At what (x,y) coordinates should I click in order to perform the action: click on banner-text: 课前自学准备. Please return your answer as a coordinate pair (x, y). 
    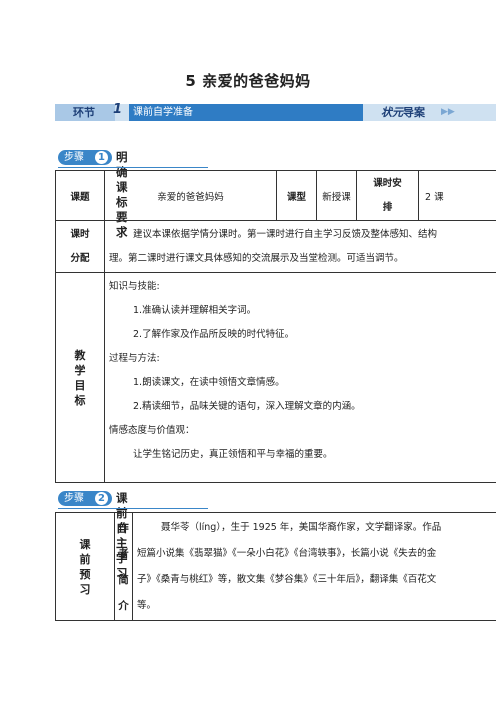
    Looking at the image, I should click on (246, 112).